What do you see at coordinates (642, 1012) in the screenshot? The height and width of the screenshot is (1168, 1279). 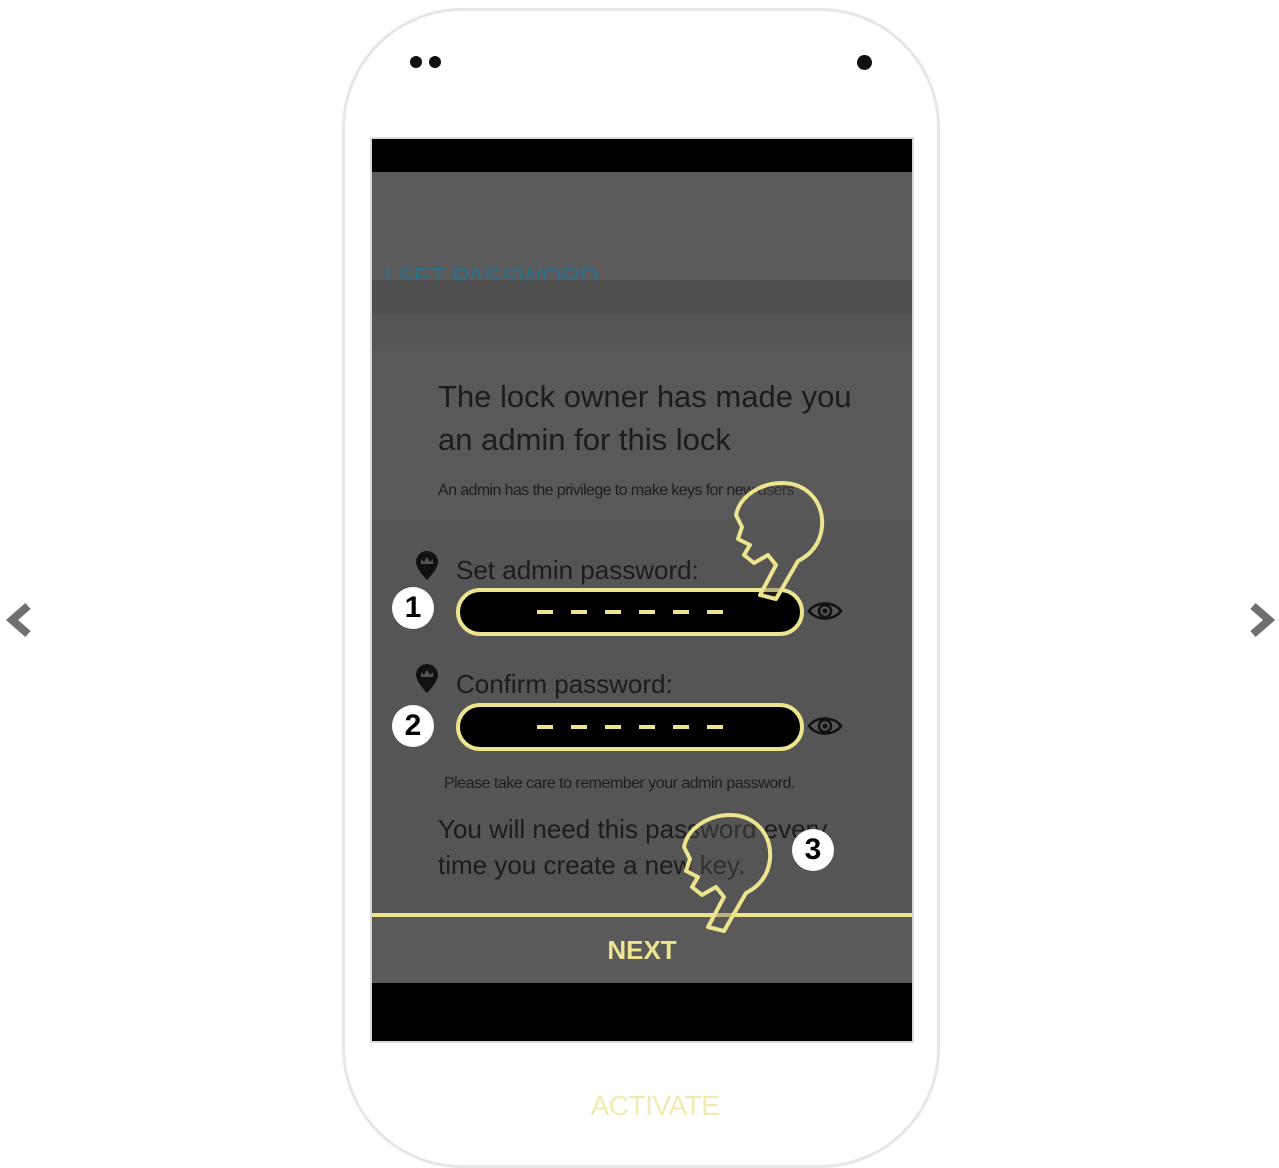 I see `system-nav-bar` at bounding box center [642, 1012].